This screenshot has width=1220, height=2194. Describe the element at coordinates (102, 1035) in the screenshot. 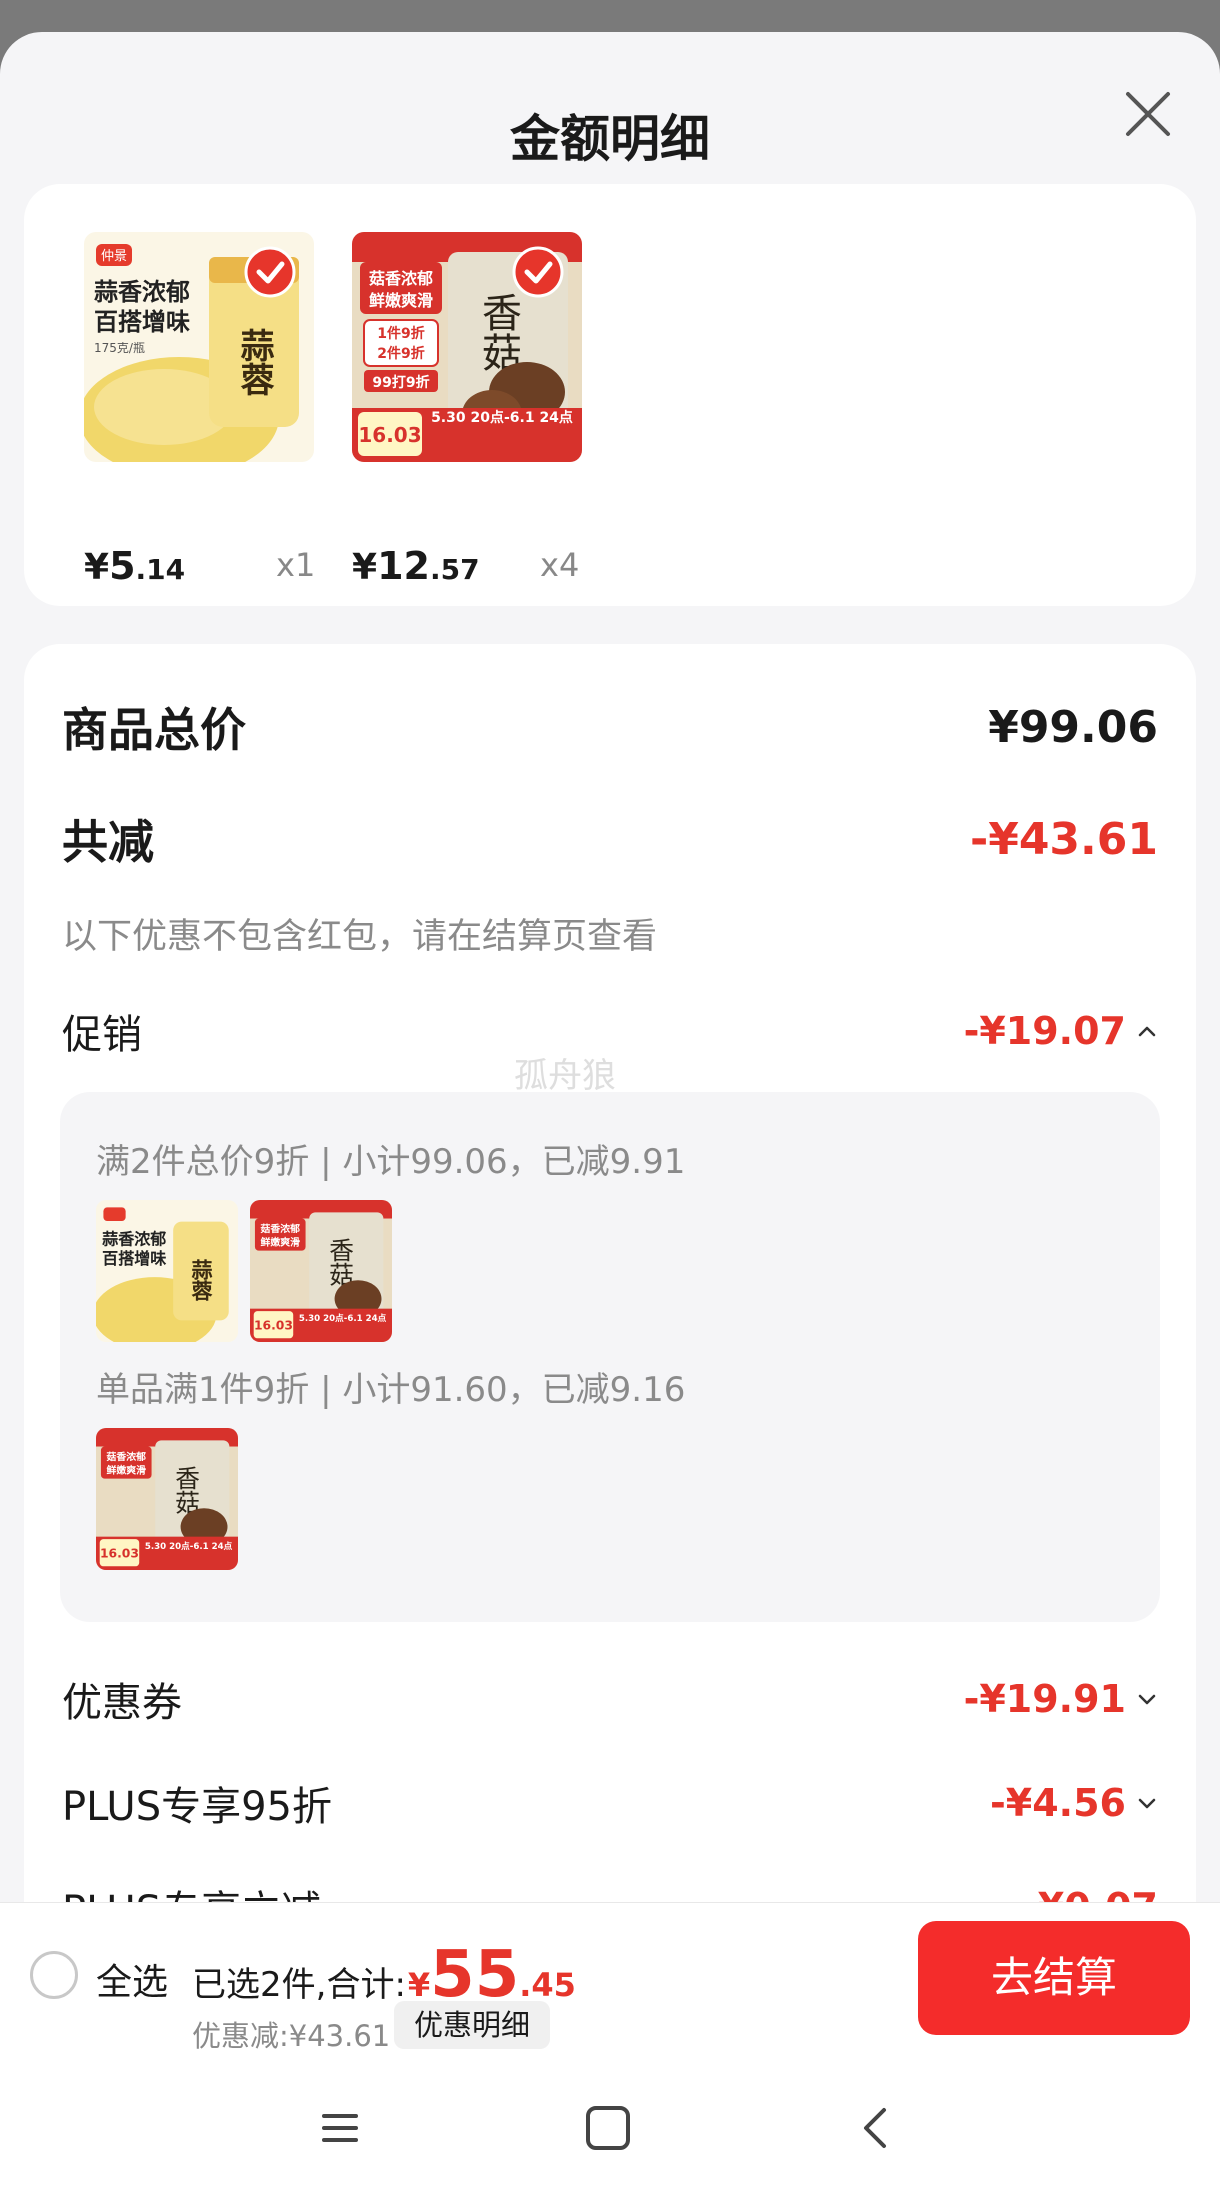

I see `promo-label: 促销` at that location.